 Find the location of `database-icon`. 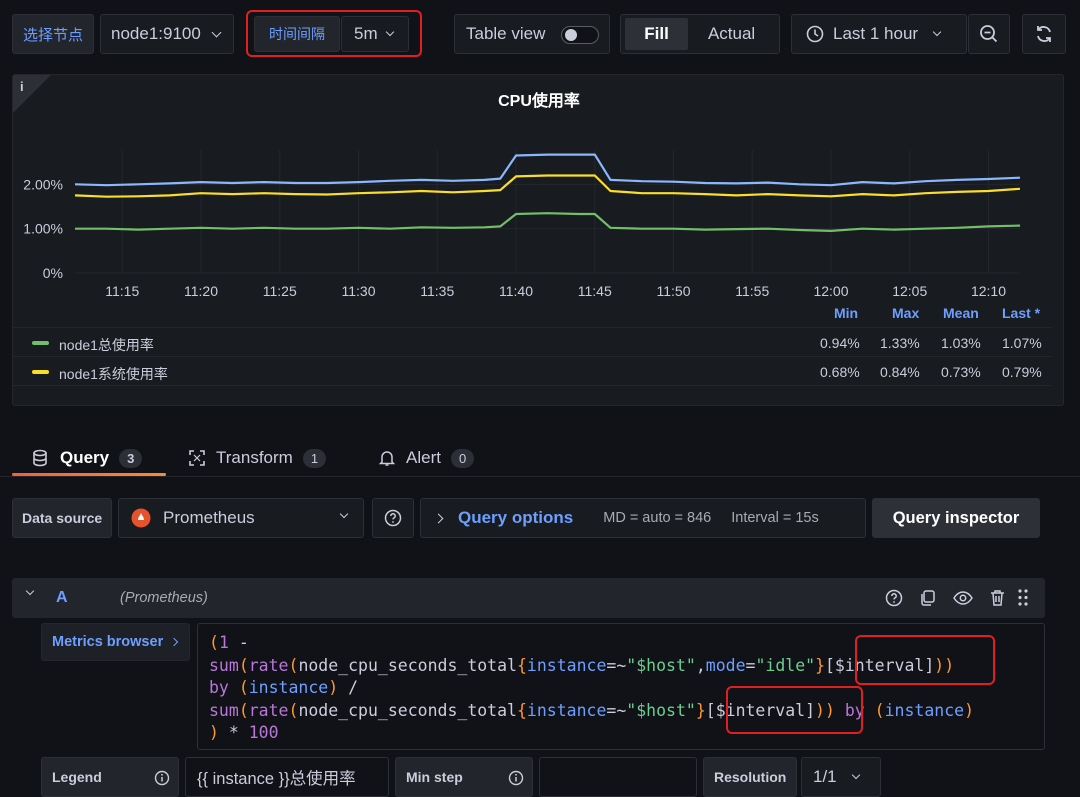

database-icon is located at coordinates (40, 458).